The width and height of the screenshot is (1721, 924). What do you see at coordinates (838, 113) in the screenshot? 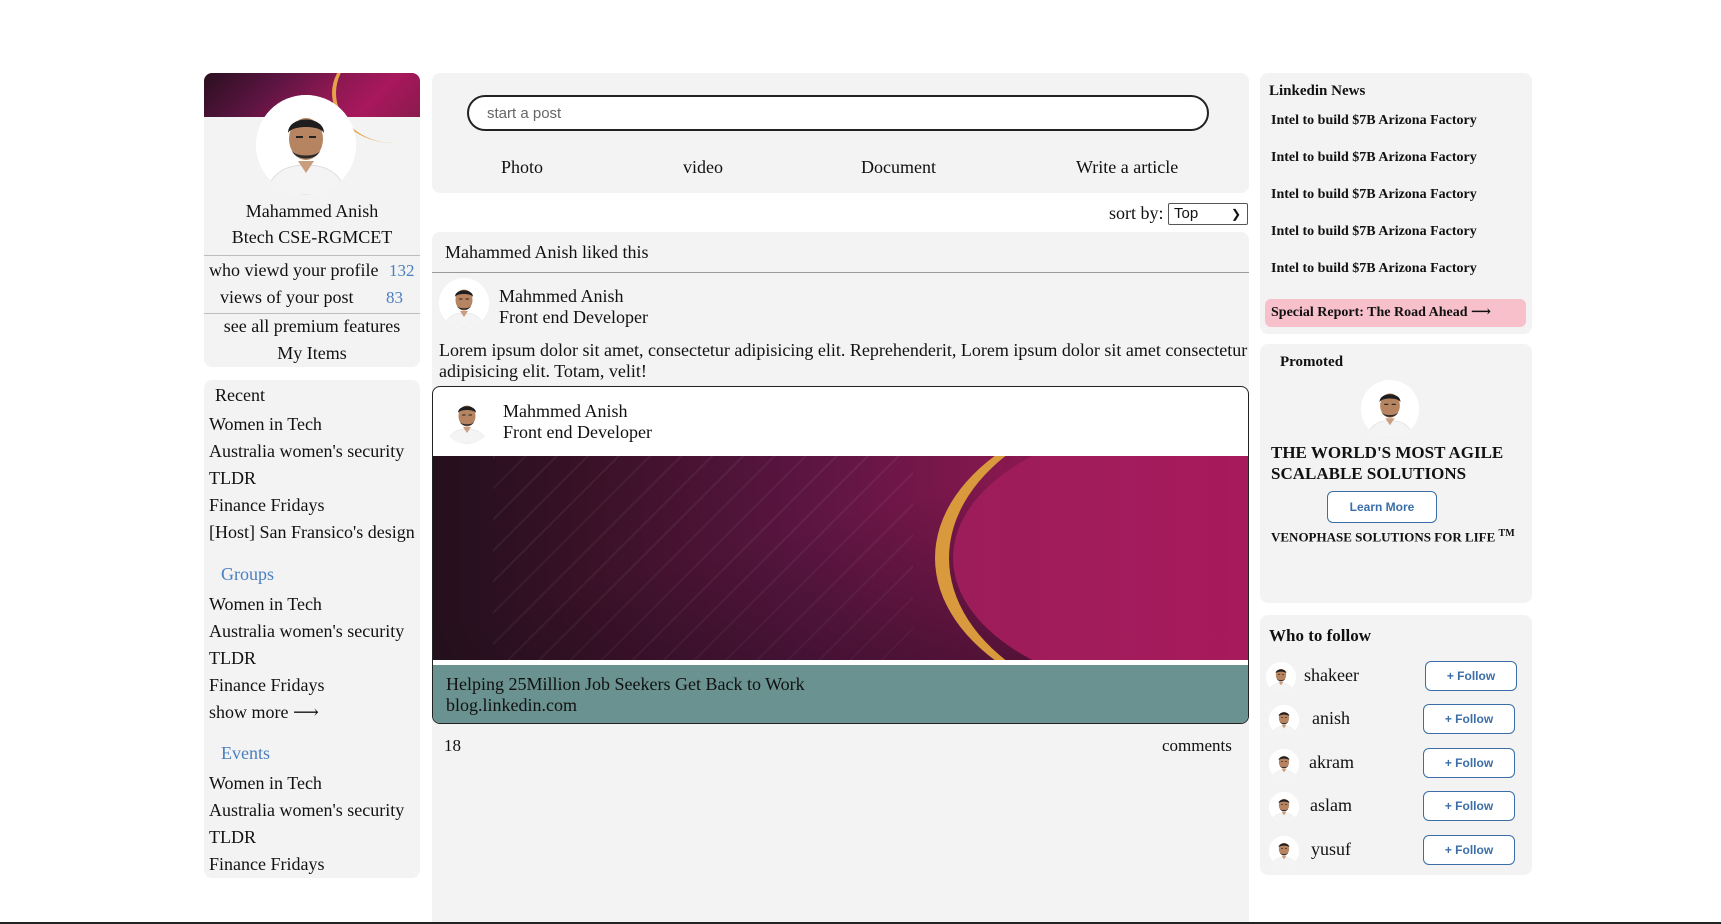
I see `start-post-input` at bounding box center [838, 113].